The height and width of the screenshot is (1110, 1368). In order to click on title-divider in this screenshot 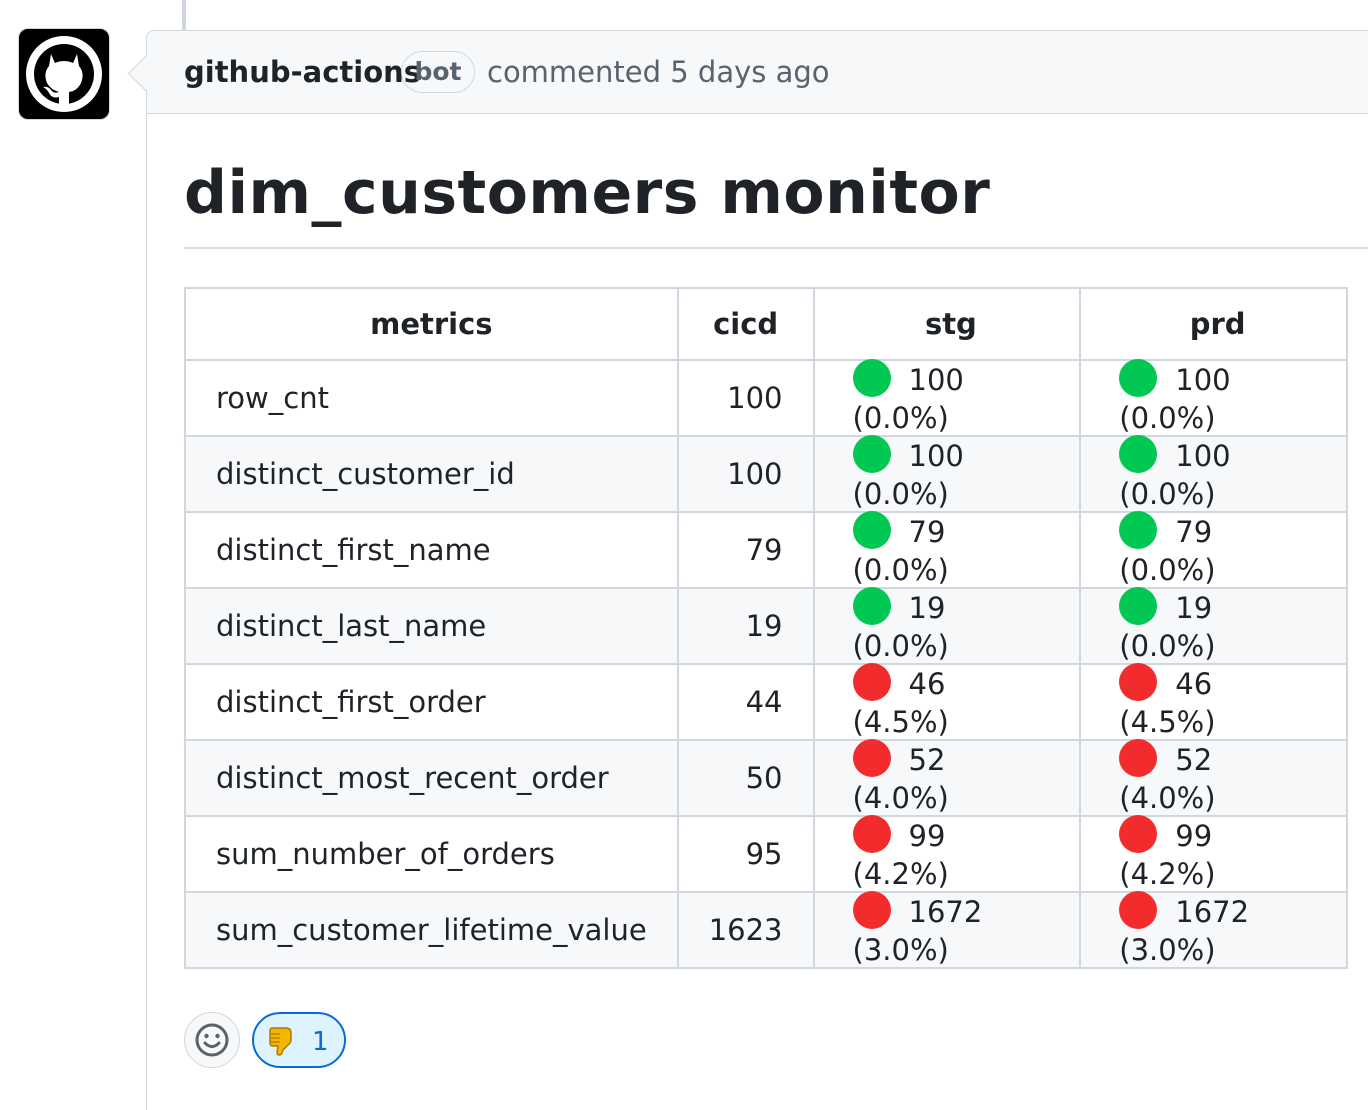, I will do `click(776, 248)`.